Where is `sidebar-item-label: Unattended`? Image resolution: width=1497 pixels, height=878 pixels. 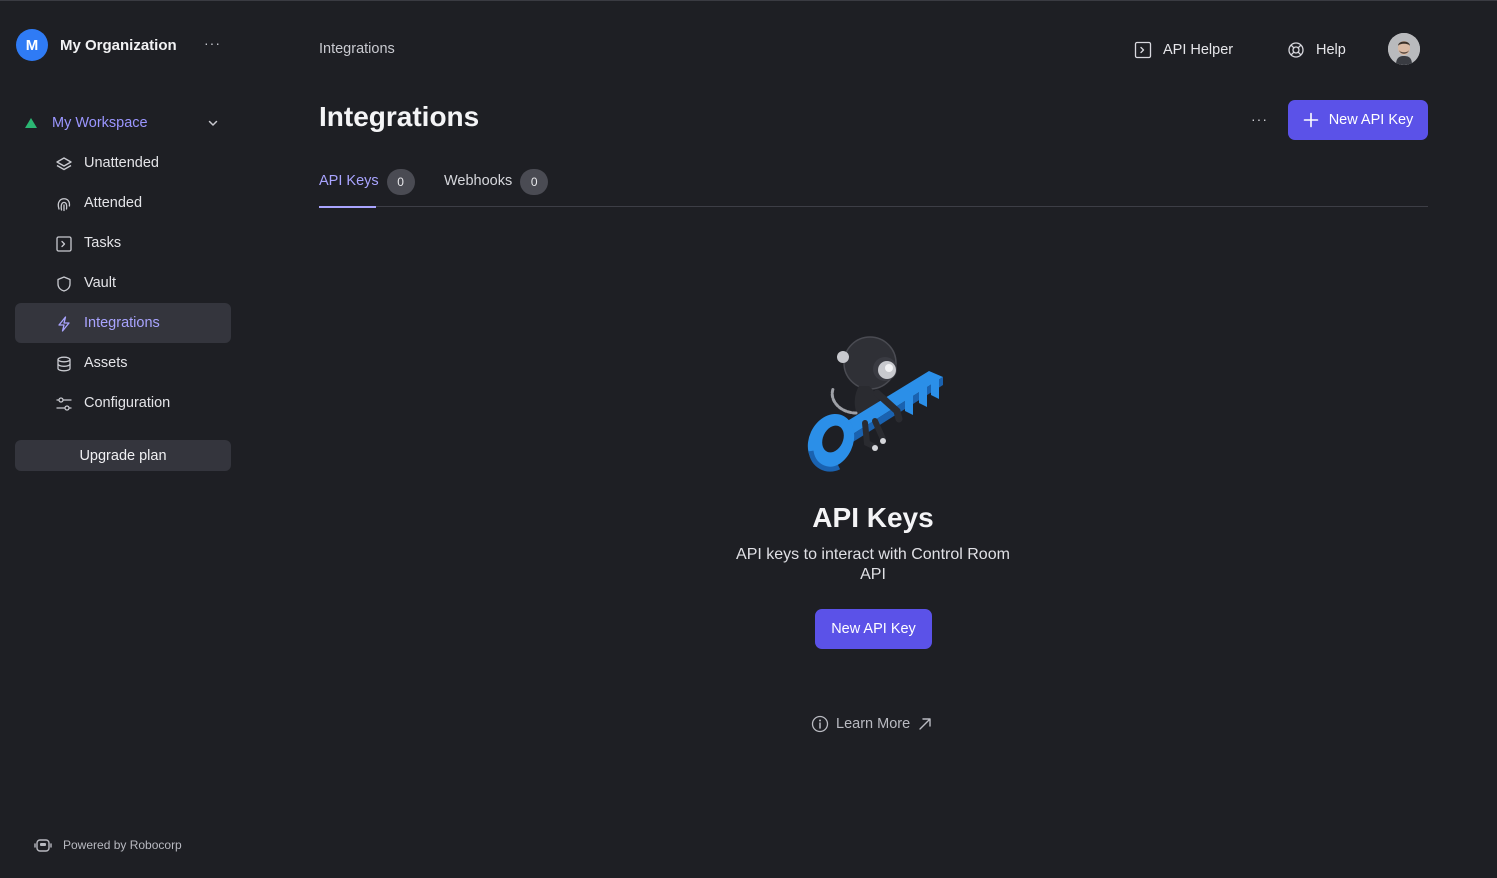
sidebar-item-label: Unattended is located at coordinates (121, 163).